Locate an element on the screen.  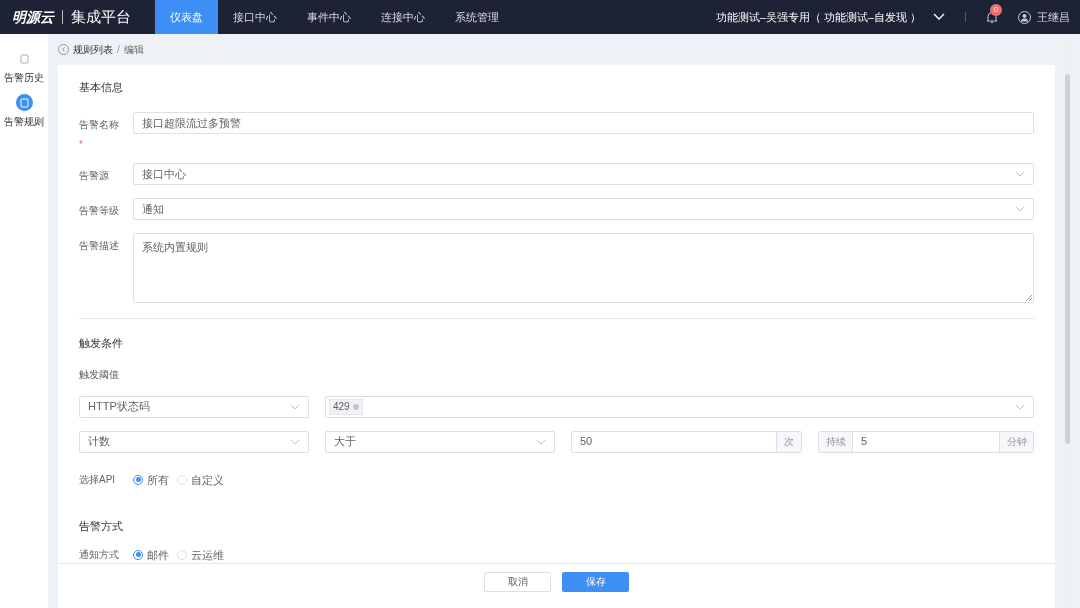
section-title: 基本信息 is located at coordinates (101, 87).